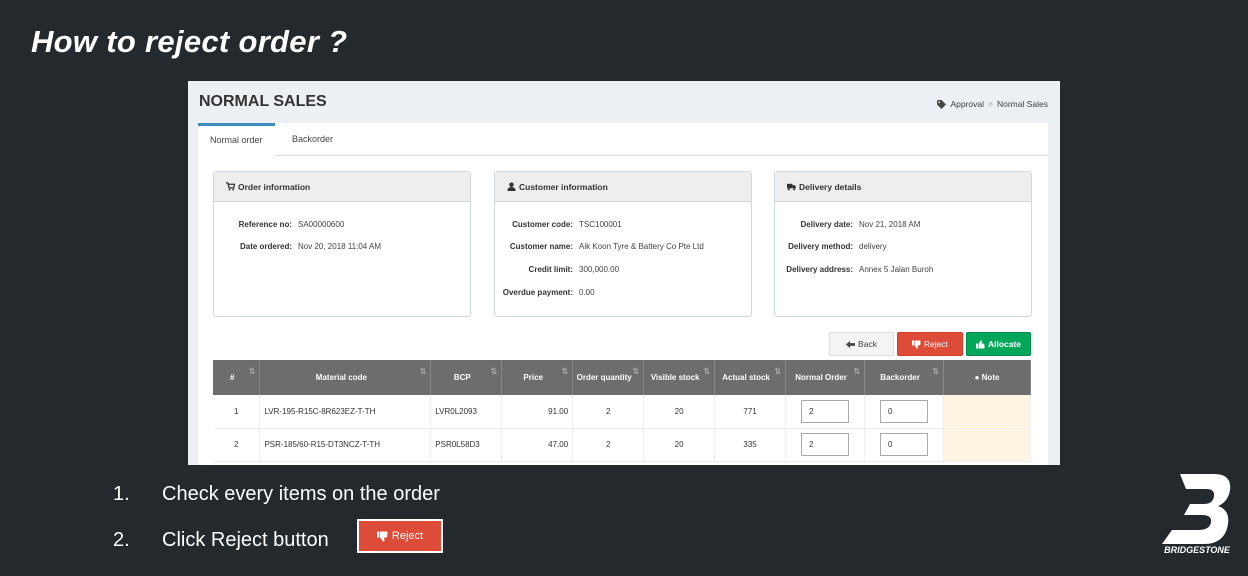 The width and height of the screenshot is (1248, 576). What do you see at coordinates (936, 344) in the screenshot?
I see `reject-button-label: Reject` at bounding box center [936, 344].